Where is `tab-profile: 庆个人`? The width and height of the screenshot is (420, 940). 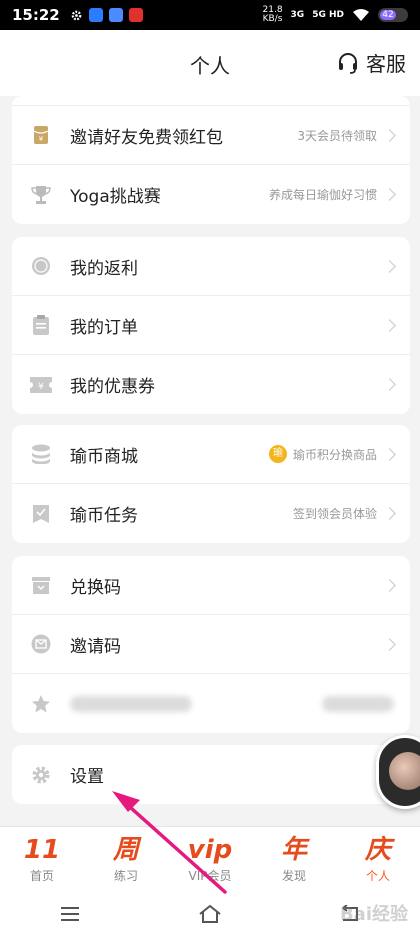 tab-profile: 庆个人 is located at coordinates (378, 857).